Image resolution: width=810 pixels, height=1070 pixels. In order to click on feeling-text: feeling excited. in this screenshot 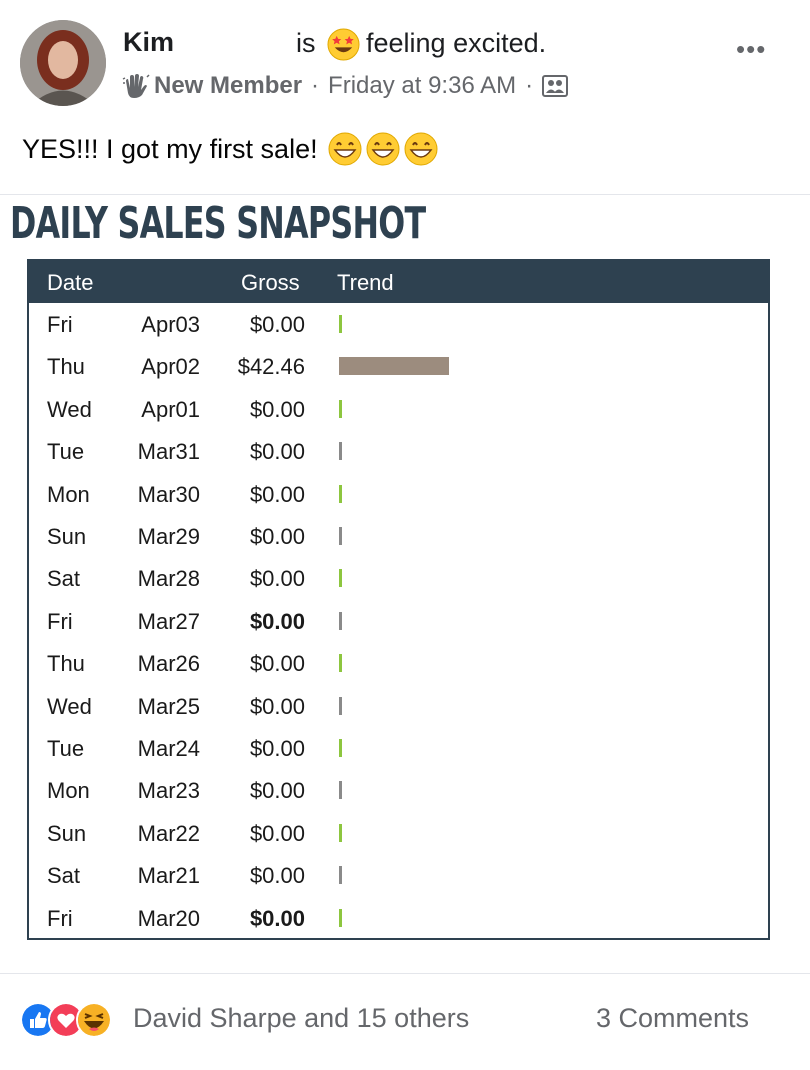, I will do `click(456, 43)`.